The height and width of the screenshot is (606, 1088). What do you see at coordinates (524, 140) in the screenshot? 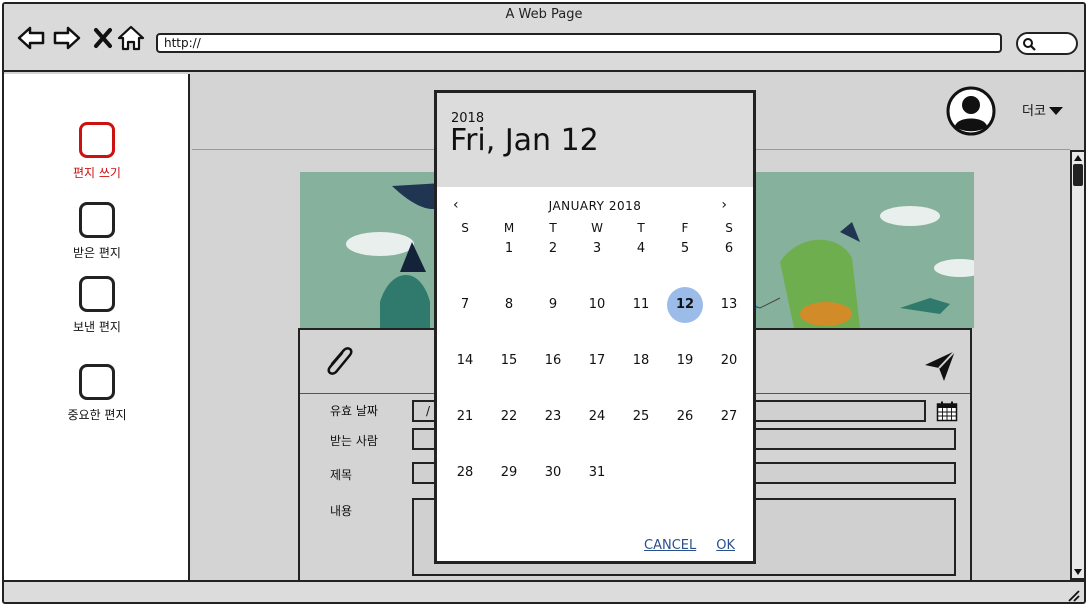
I see `date-picker-selected-date: Fri, Jan 12` at bounding box center [524, 140].